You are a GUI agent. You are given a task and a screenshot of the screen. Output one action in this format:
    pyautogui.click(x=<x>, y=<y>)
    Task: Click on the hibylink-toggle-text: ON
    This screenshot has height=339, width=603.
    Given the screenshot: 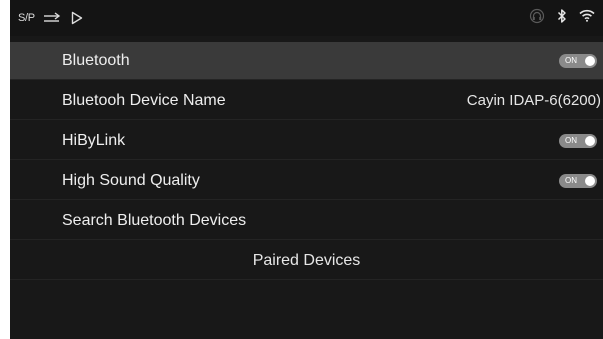 What is the action you would take?
    pyautogui.click(x=571, y=140)
    